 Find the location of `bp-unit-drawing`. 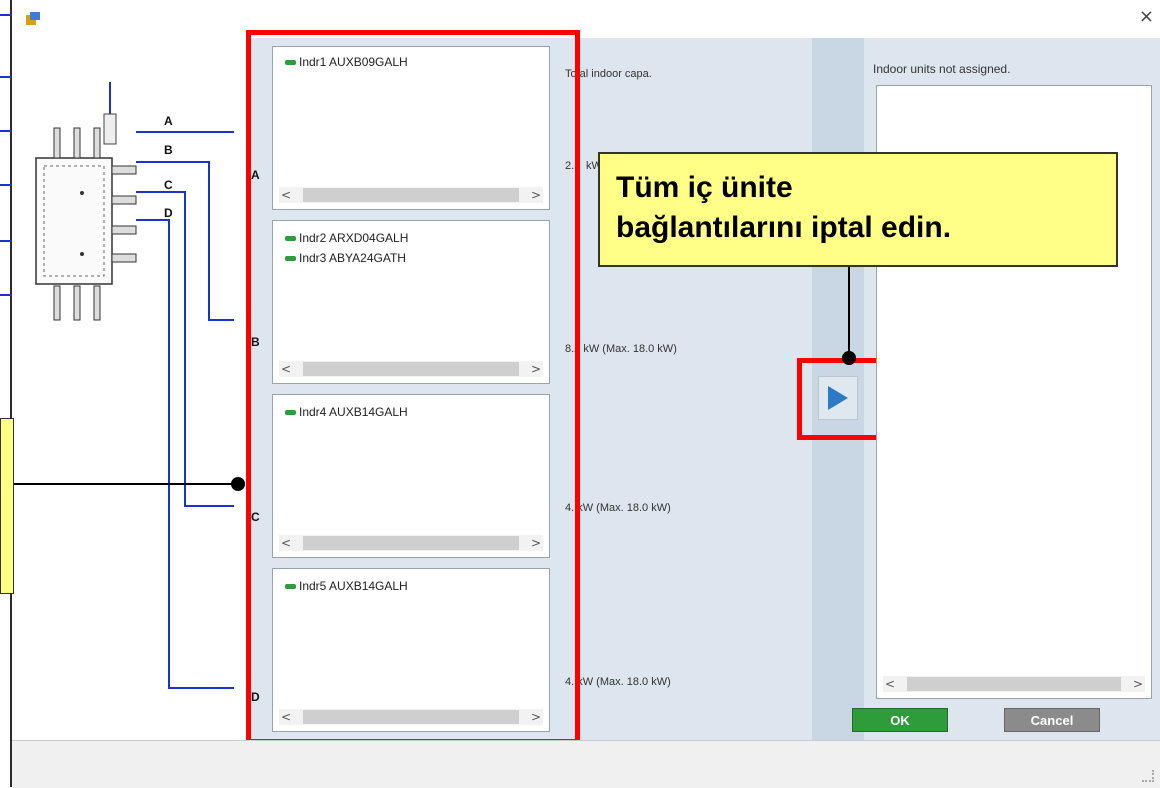

bp-unit-drawing is located at coordinates (86, 201).